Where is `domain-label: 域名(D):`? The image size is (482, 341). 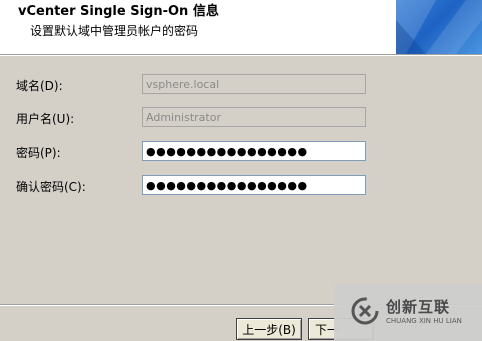
domain-label: 域名(D): is located at coordinates (39, 86).